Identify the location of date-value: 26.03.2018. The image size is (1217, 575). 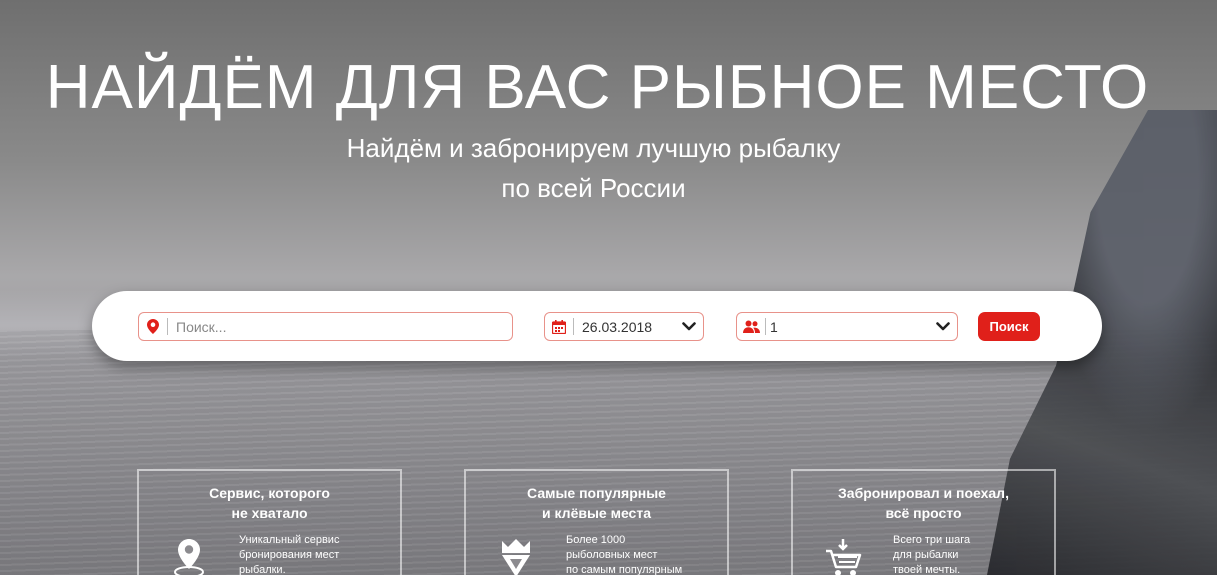
(617, 326).